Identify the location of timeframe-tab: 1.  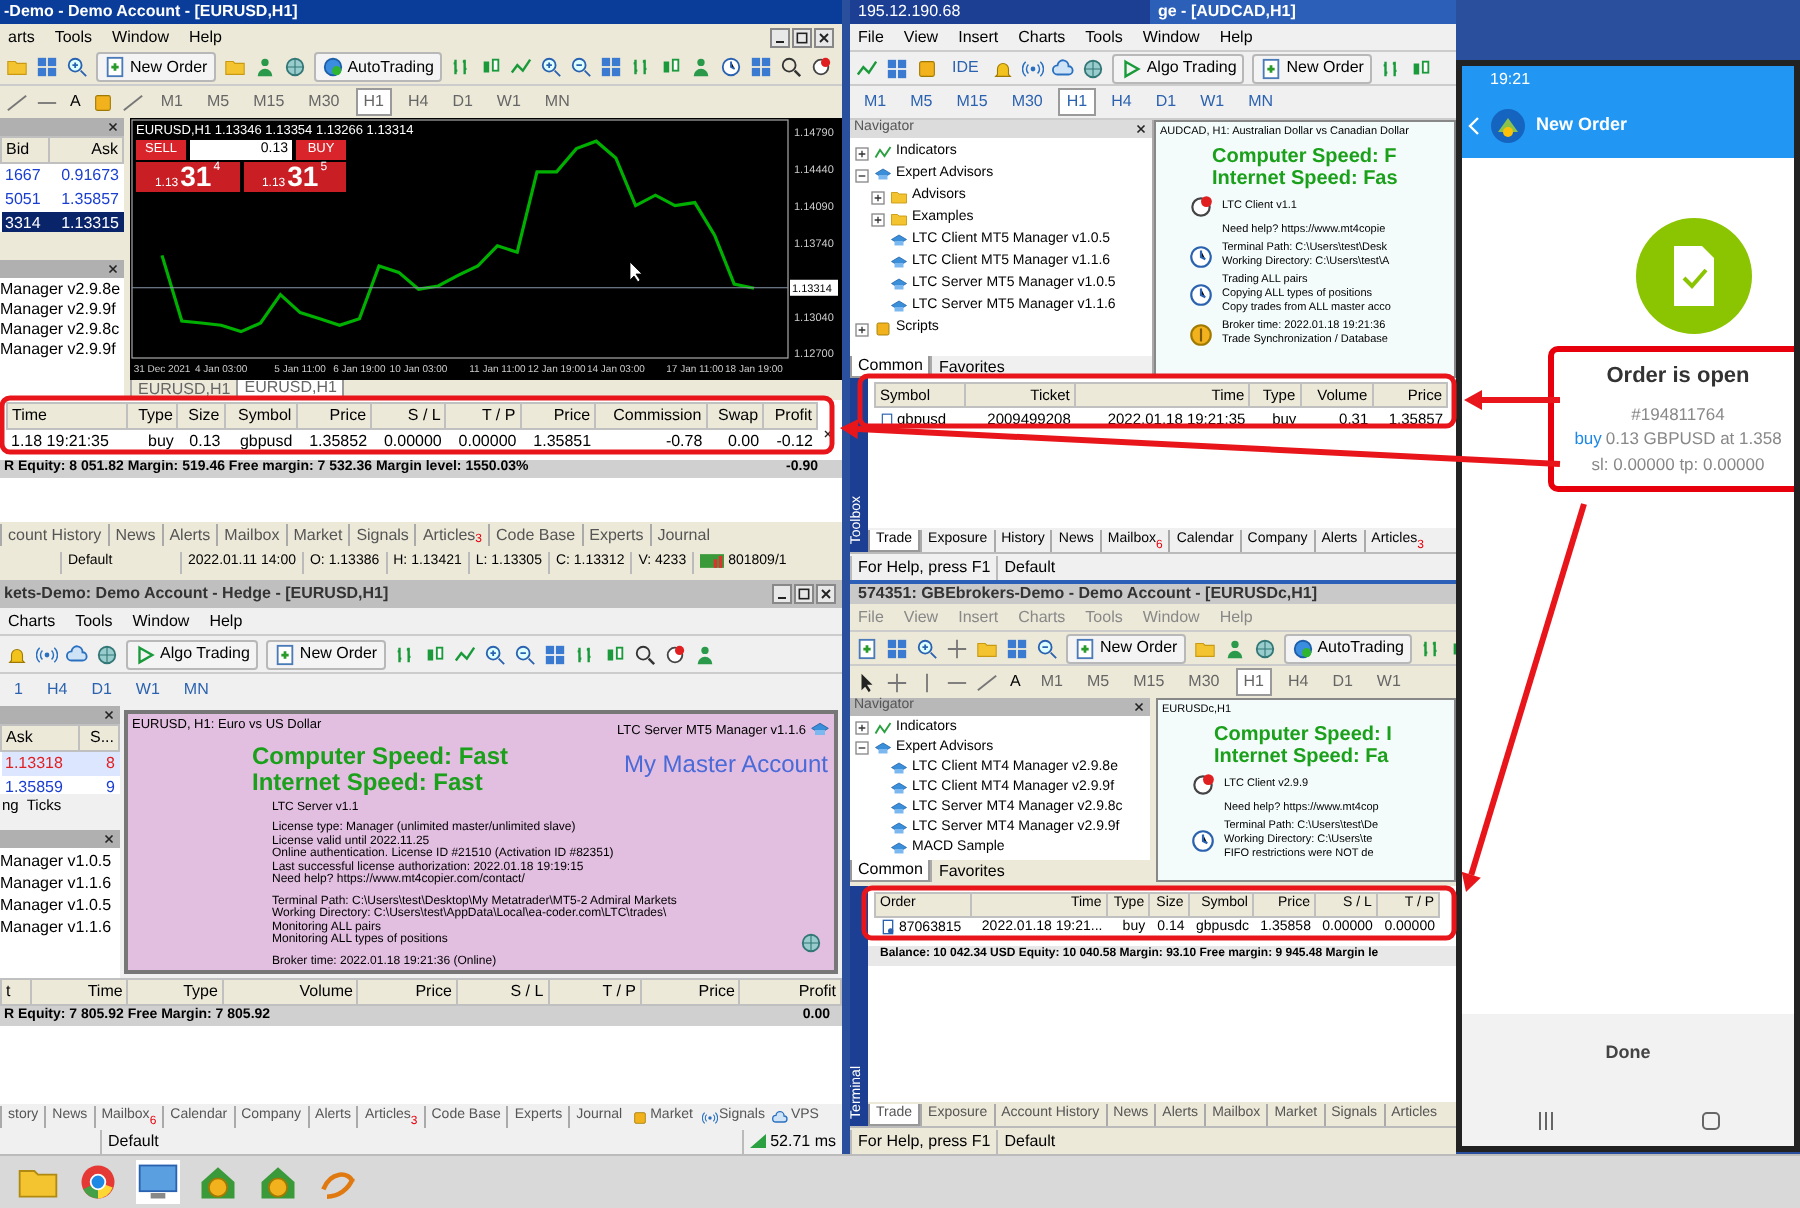
(18, 690).